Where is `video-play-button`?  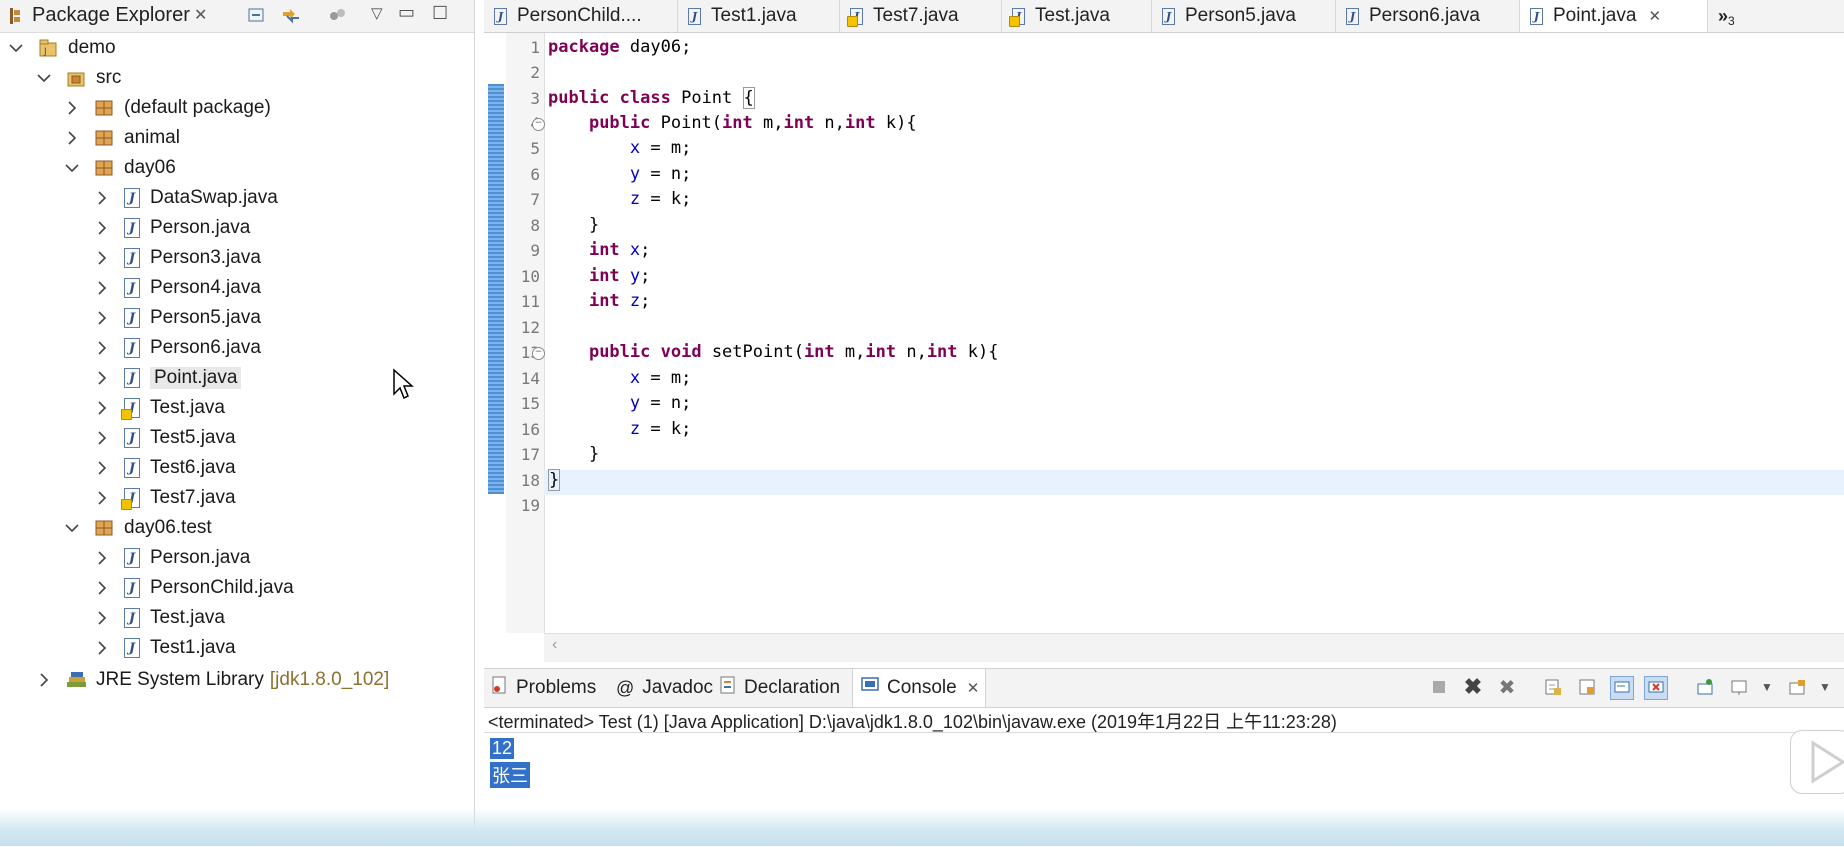
video-play-button is located at coordinates (1817, 762).